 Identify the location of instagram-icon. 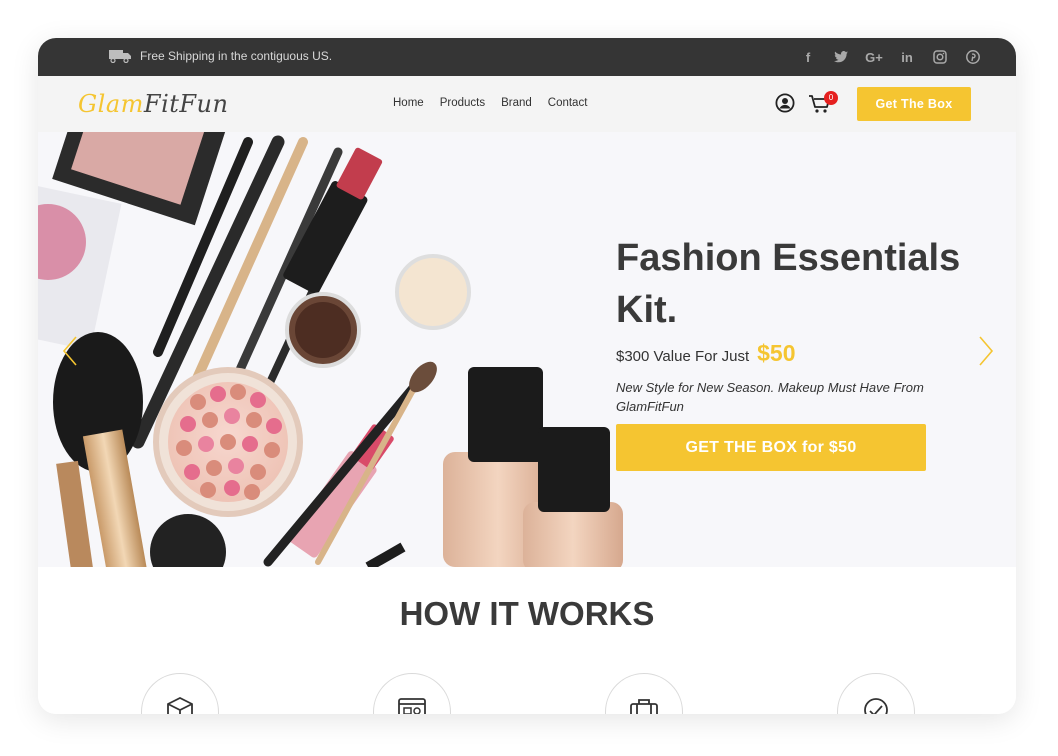
(940, 57).